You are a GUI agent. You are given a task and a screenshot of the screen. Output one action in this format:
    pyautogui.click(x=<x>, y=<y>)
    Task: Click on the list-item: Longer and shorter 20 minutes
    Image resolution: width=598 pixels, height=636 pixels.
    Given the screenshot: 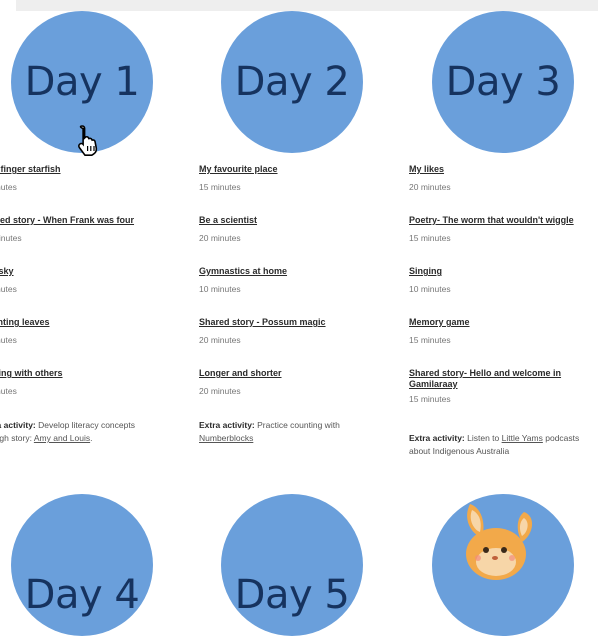 What is the action you would take?
    pyautogui.click(x=289, y=393)
    